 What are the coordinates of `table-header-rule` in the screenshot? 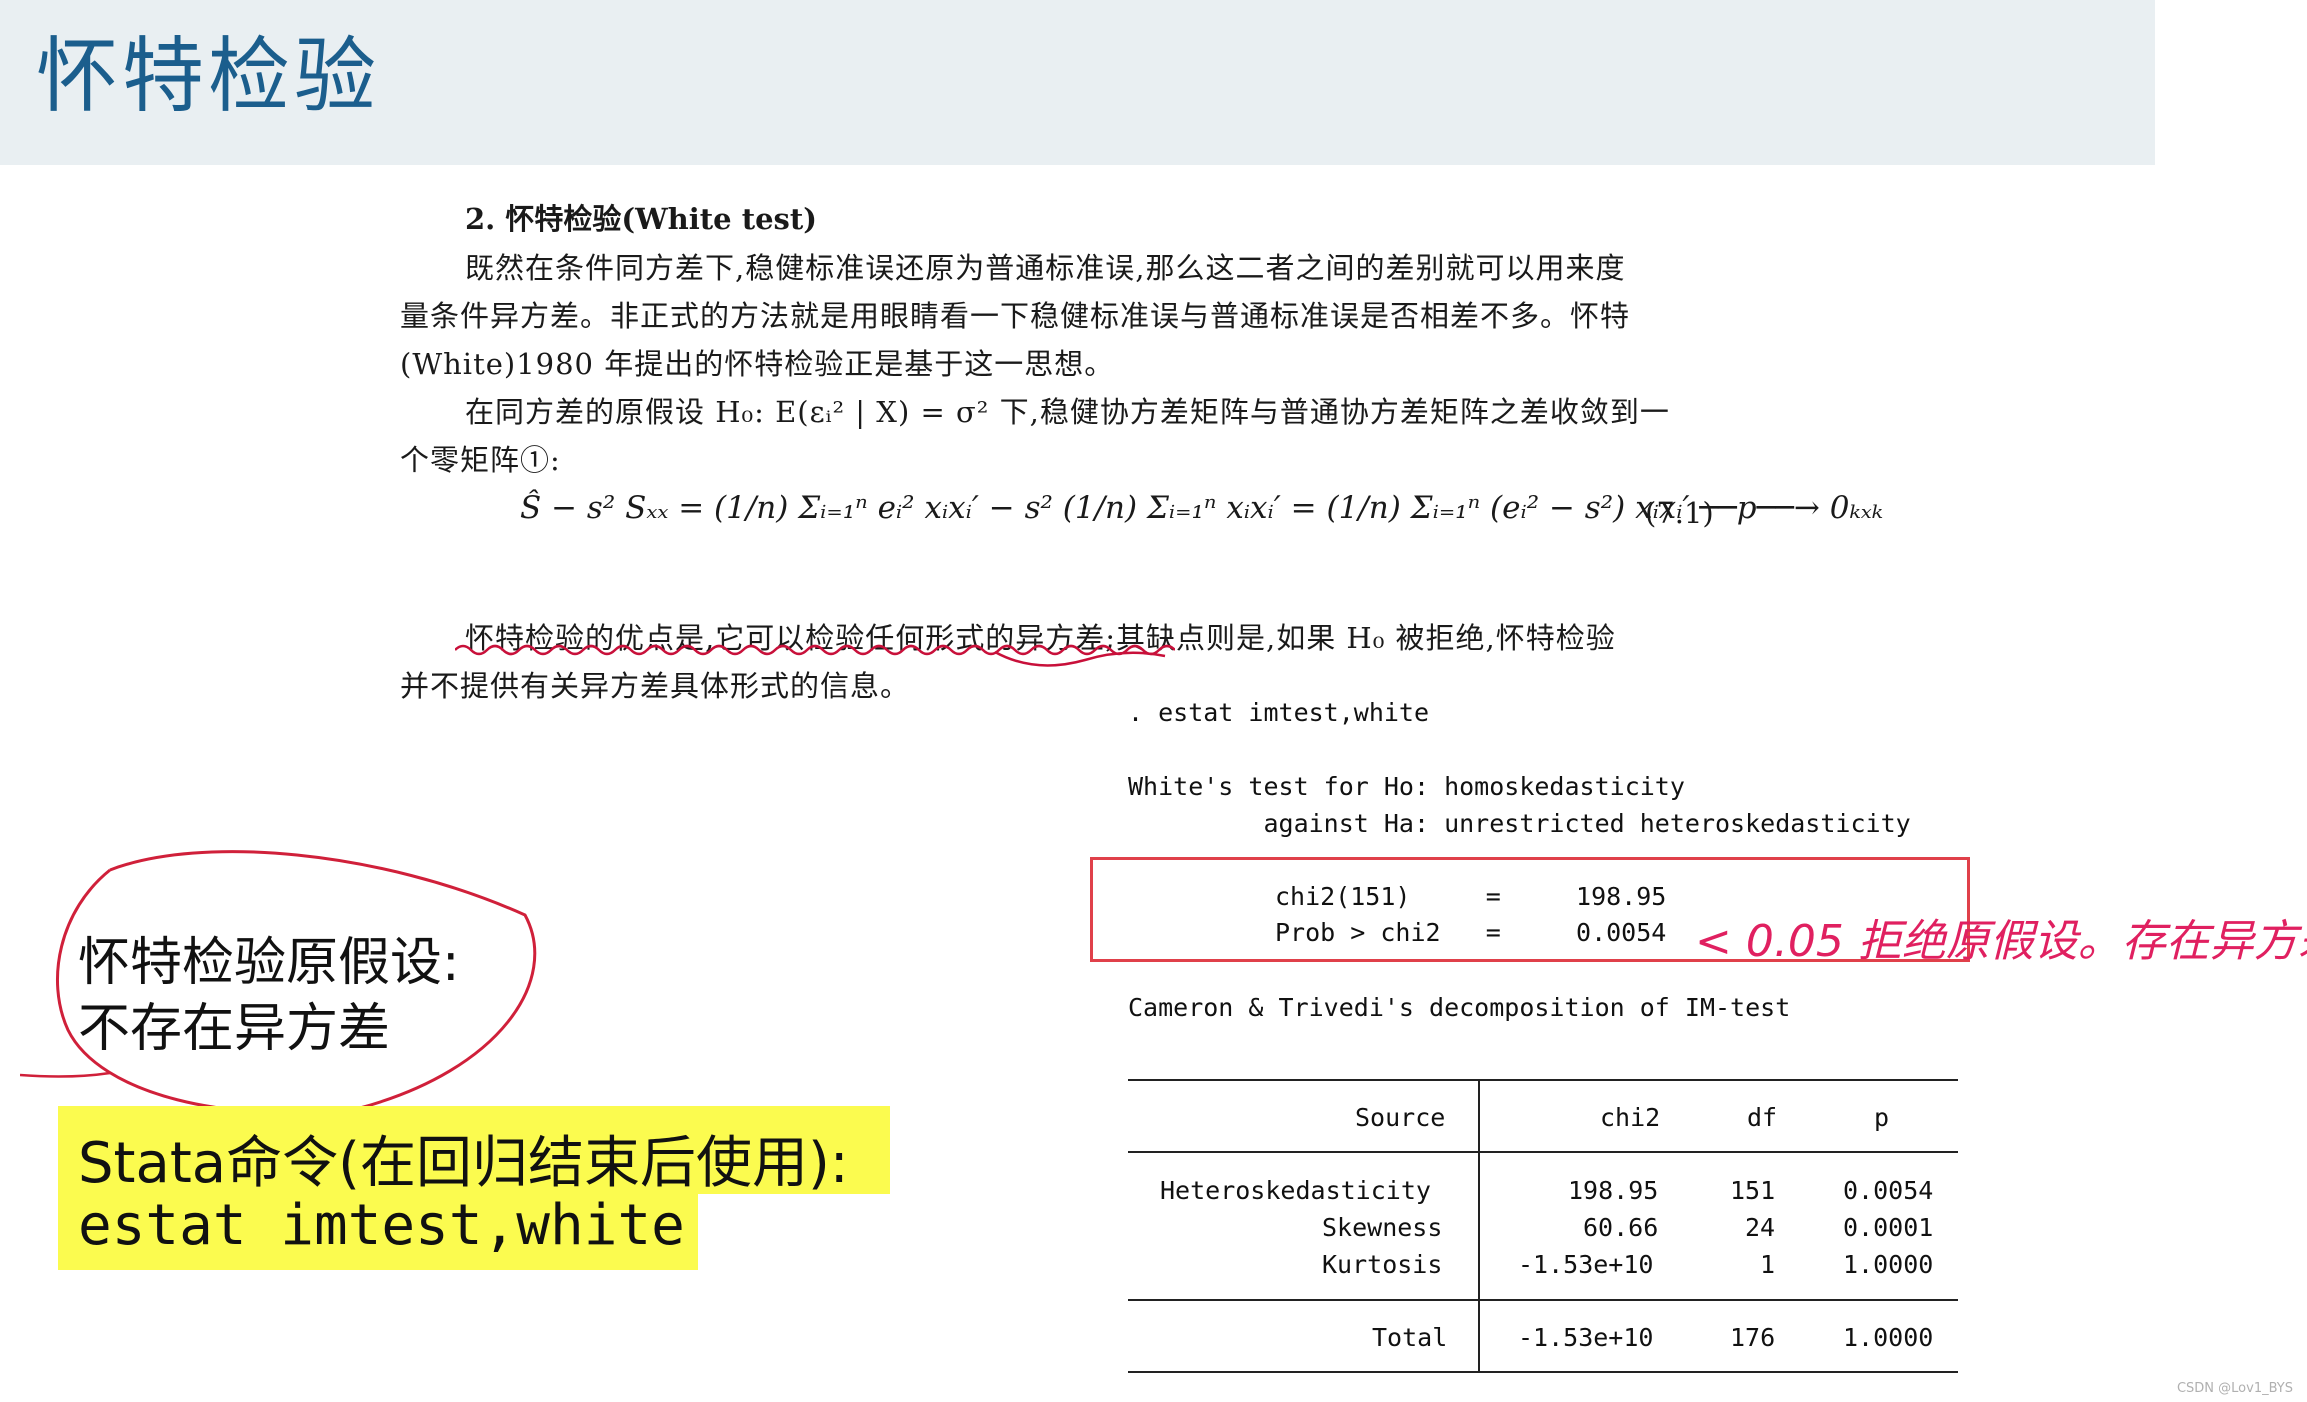 It's located at (1543, 1152).